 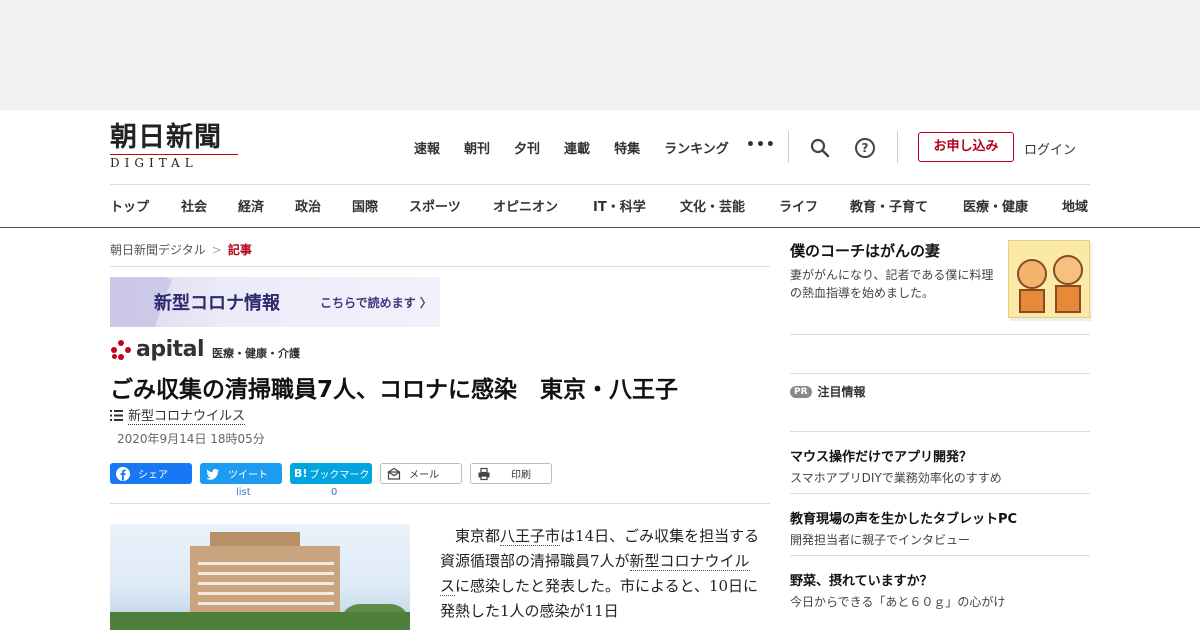 What do you see at coordinates (788, 147) in the screenshot?
I see `header-divider` at bounding box center [788, 147].